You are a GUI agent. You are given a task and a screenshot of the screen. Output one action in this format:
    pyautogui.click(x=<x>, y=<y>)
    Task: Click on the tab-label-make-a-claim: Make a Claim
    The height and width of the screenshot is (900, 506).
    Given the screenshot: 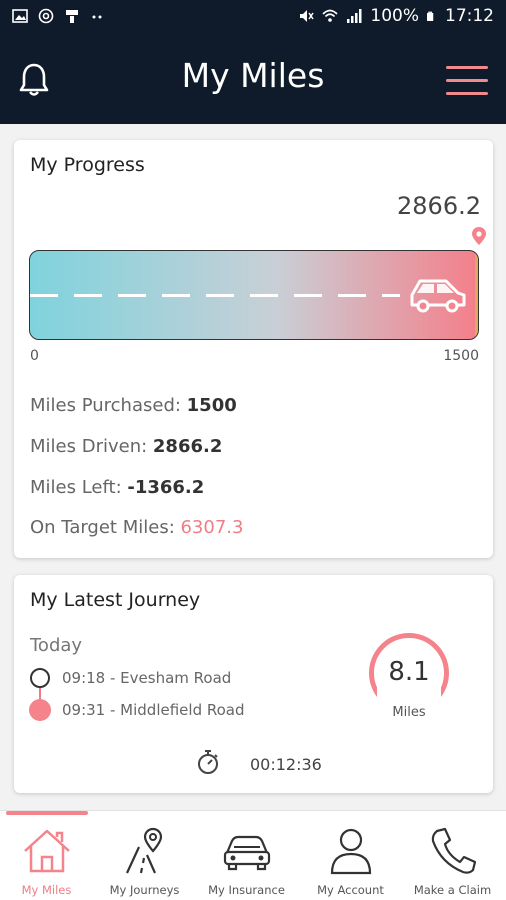 What is the action you would take?
    pyautogui.click(x=452, y=890)
    